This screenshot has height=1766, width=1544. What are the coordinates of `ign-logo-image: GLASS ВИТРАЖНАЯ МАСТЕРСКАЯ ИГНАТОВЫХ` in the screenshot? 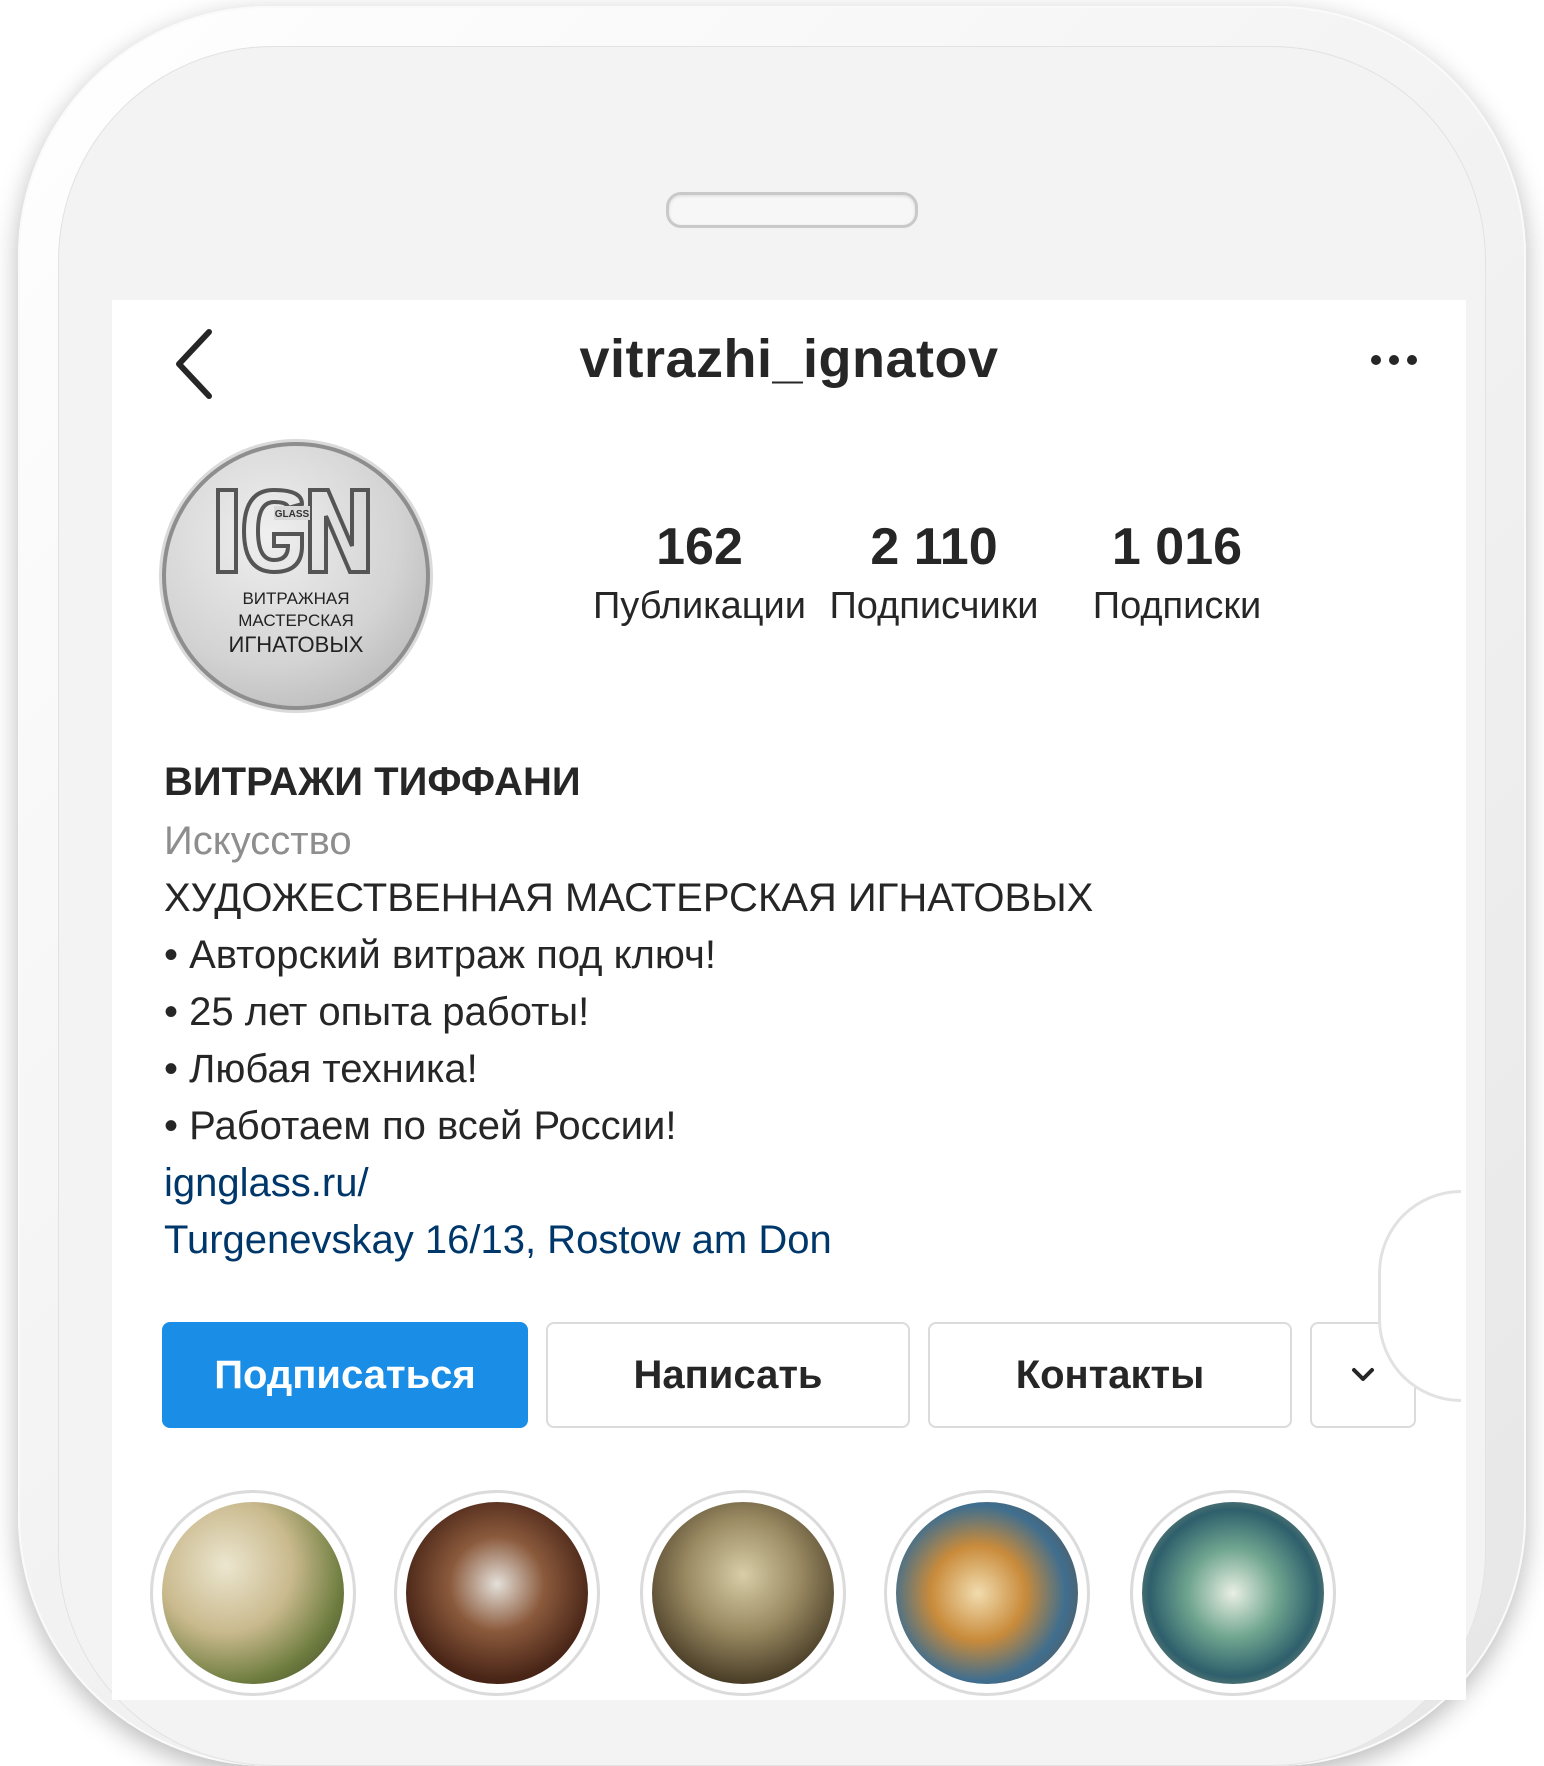 It's located at (293, 572).